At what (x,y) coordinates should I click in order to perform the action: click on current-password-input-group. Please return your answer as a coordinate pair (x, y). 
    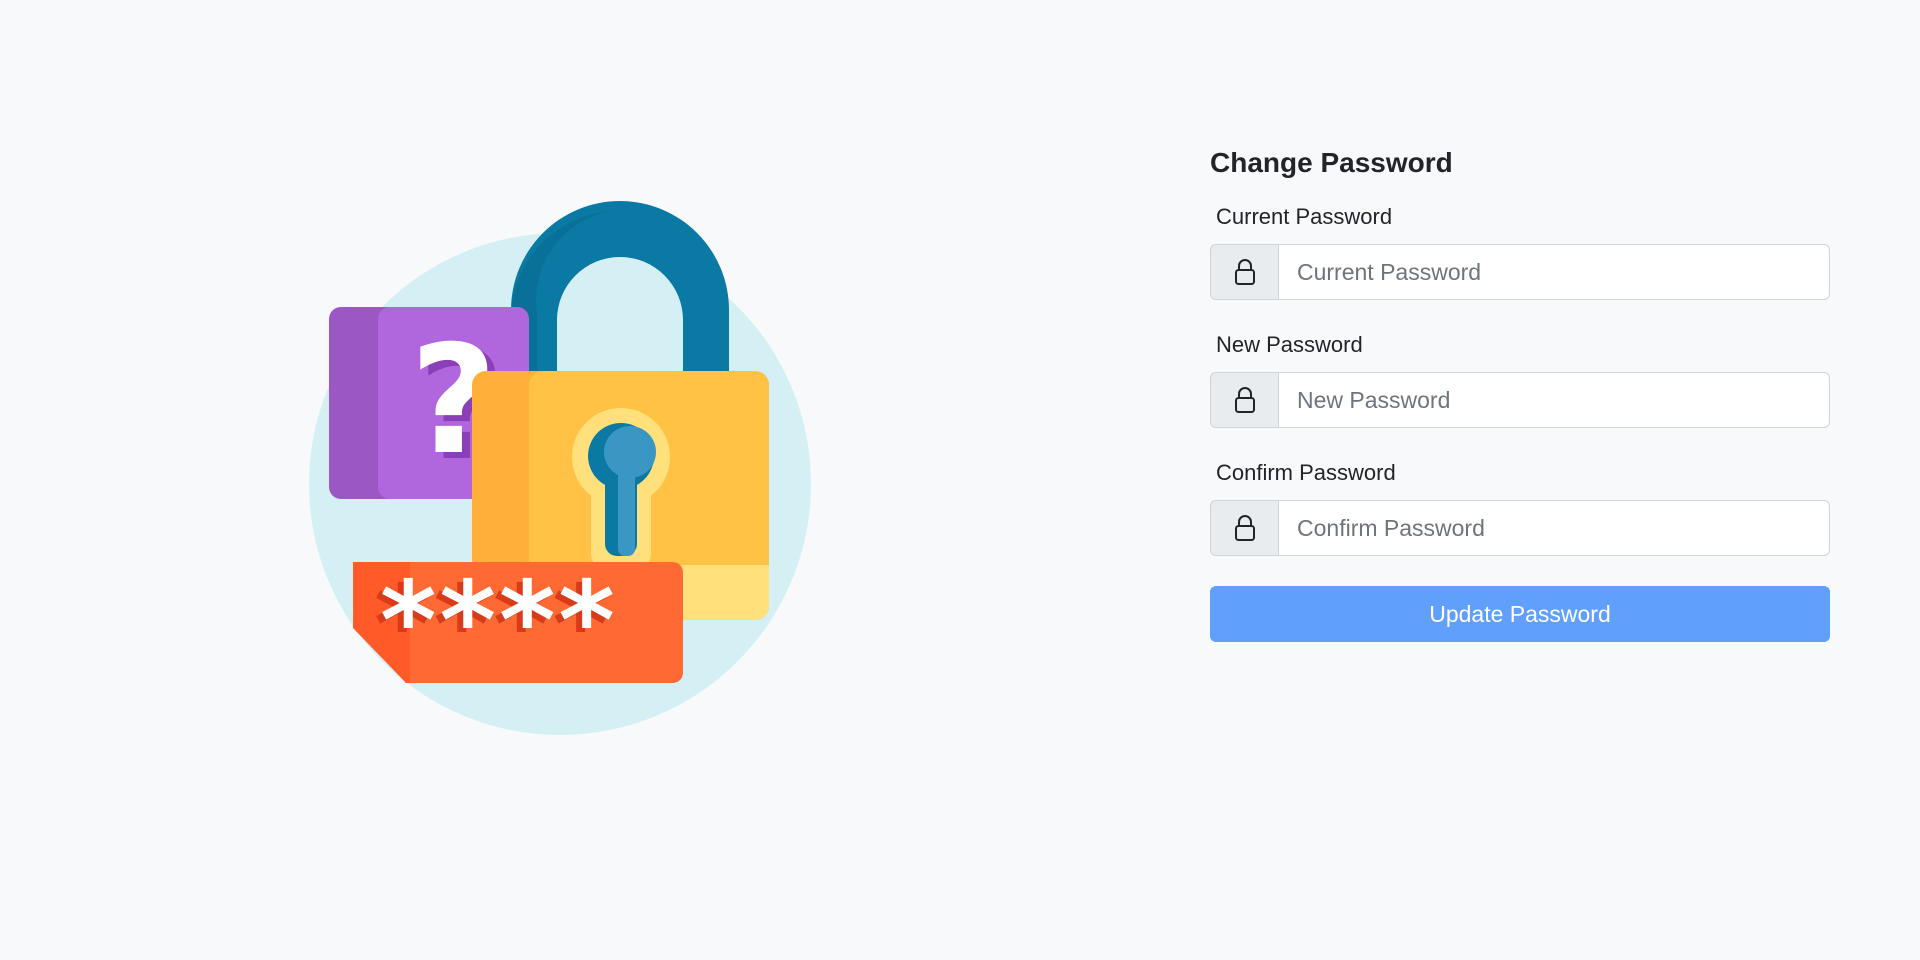
    Looking at the image, I should click on (1520, 272).